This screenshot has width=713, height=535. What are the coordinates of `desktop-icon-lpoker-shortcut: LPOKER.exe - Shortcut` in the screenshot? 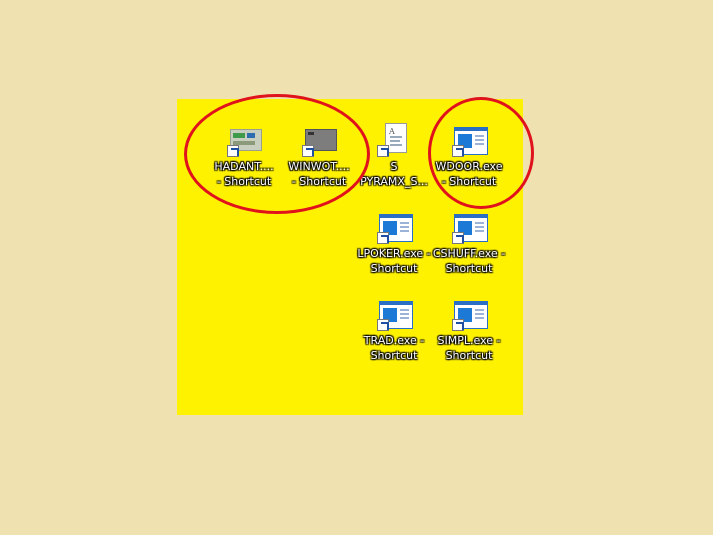 It's located at (394, 244).